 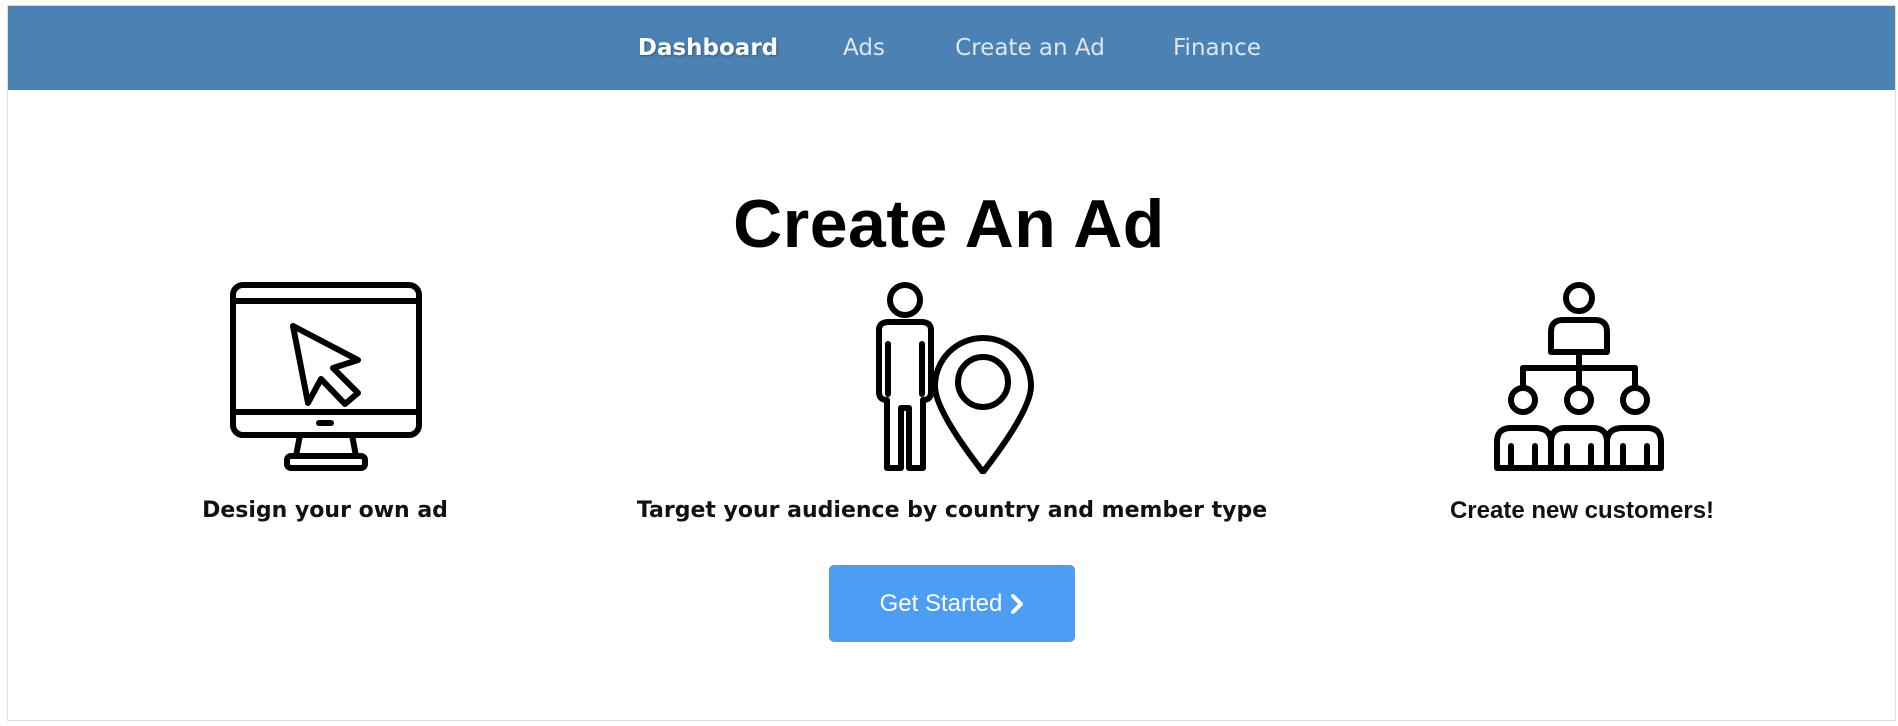 I want to click on people-hierarchy-icon, so click(x=1579, y=376).